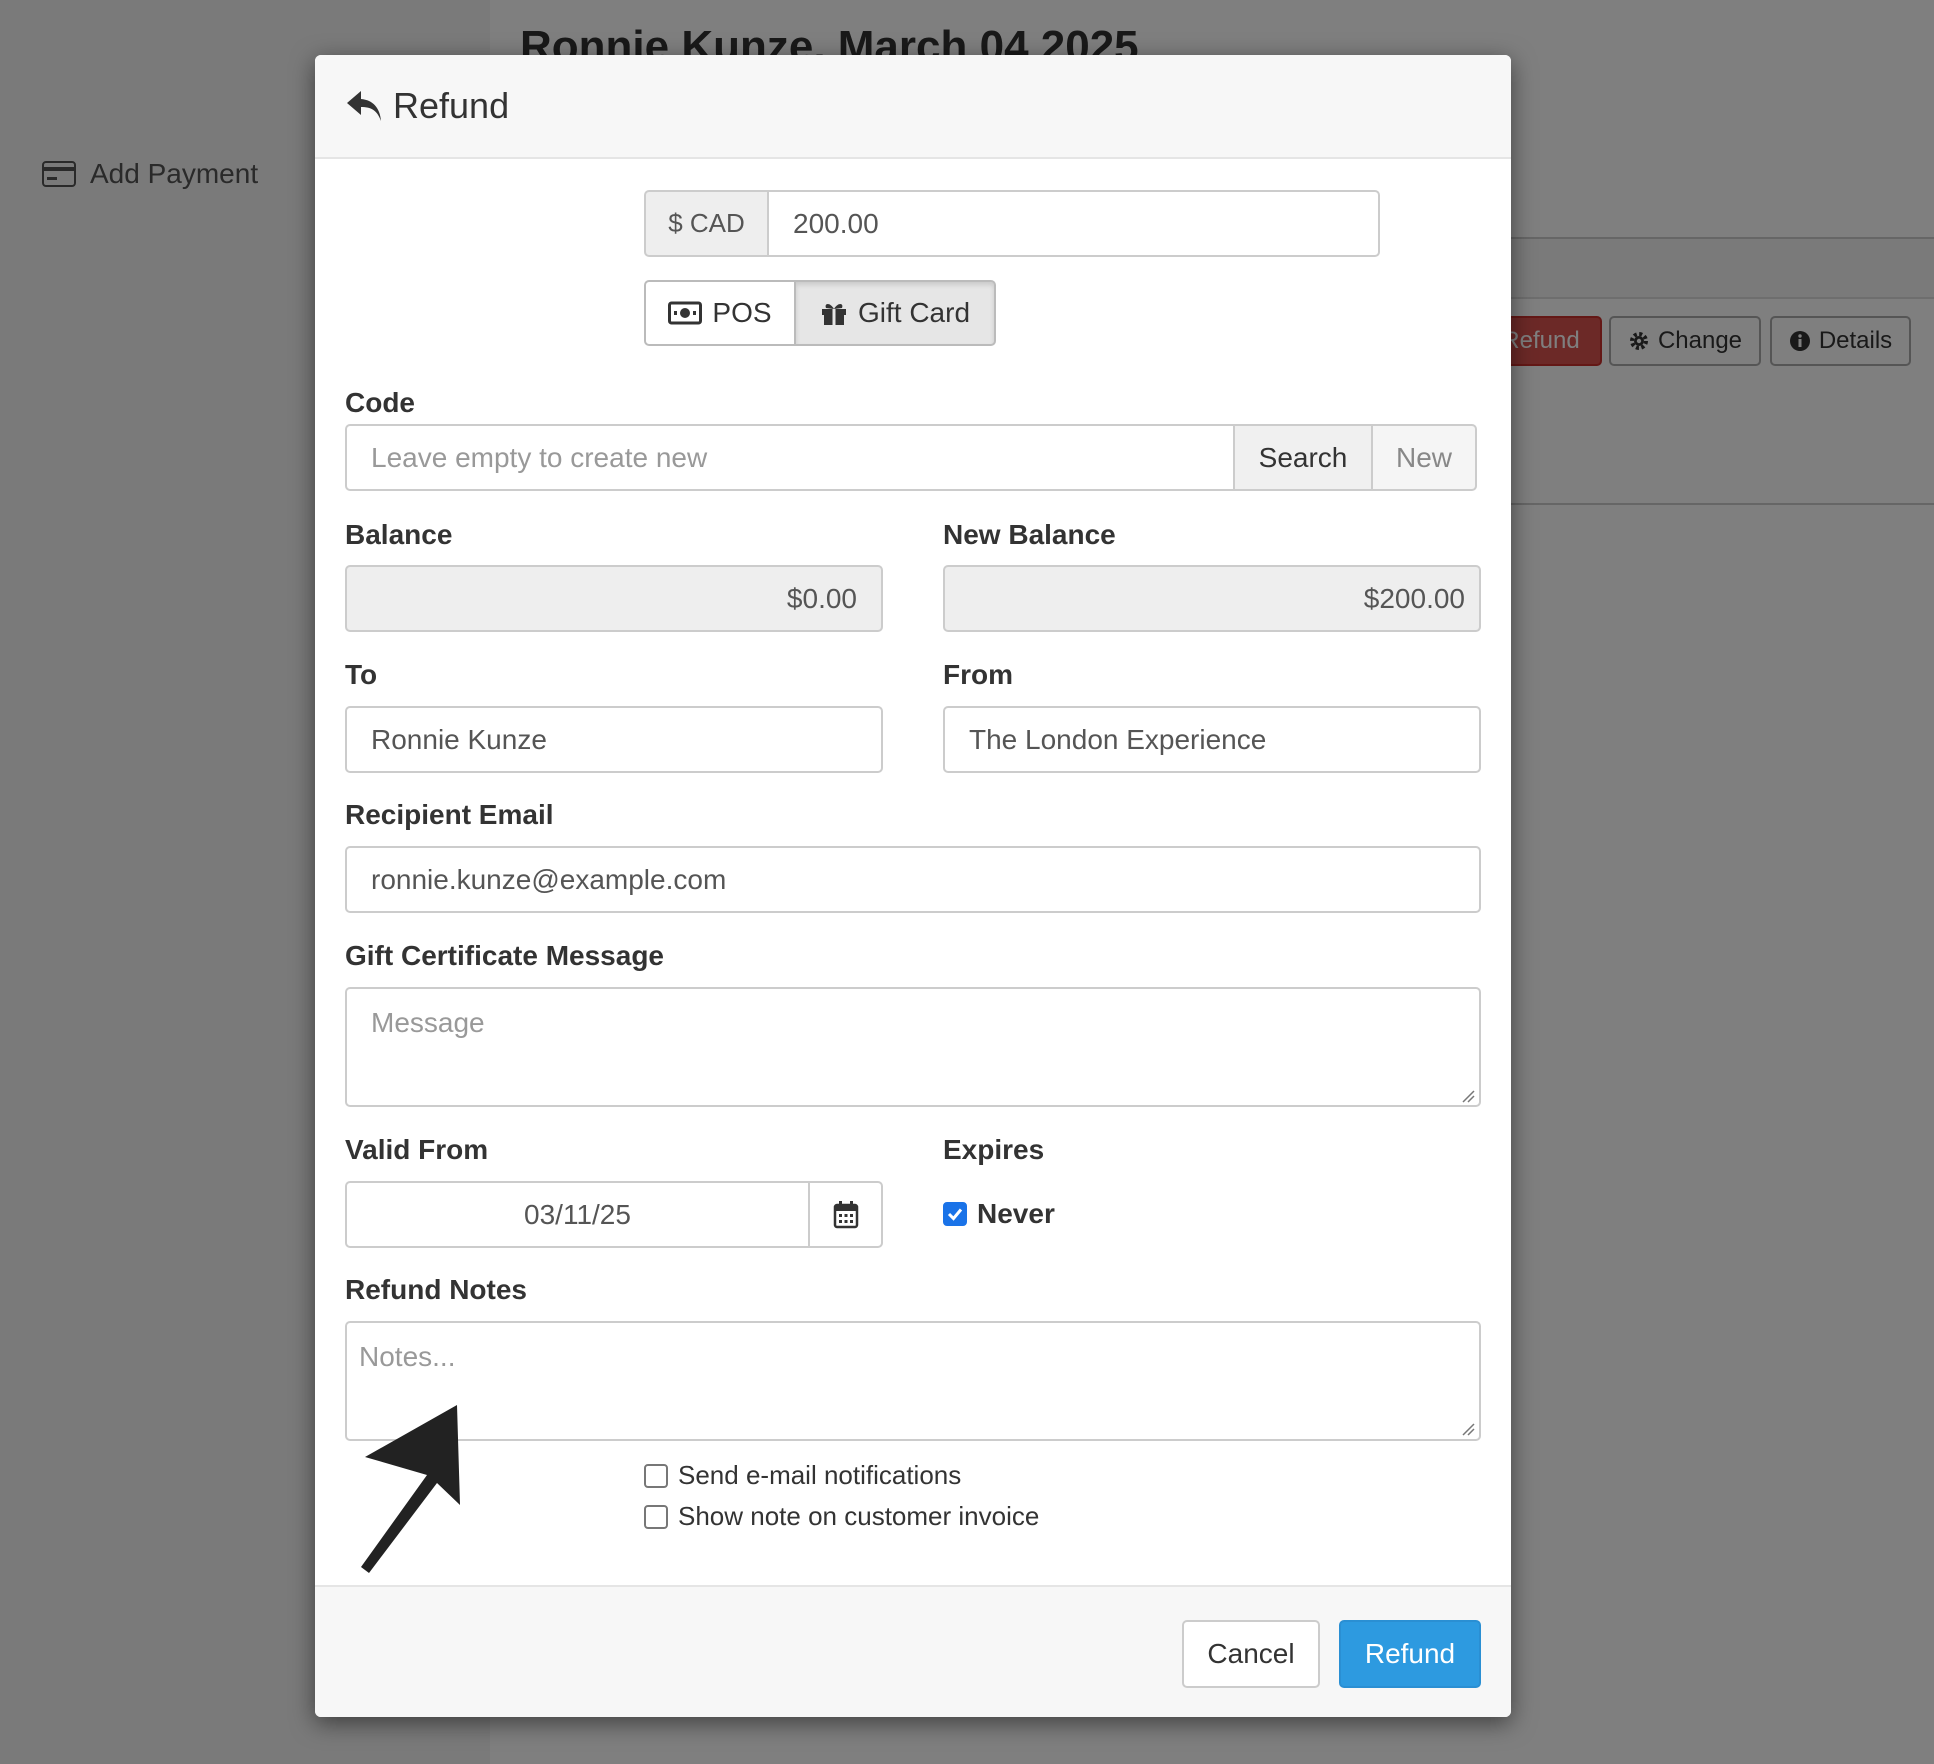 Image resolution: width=1934 pixels, height=1764 pixels. I want to click on expires-label: Expires, so click(994, 1149).